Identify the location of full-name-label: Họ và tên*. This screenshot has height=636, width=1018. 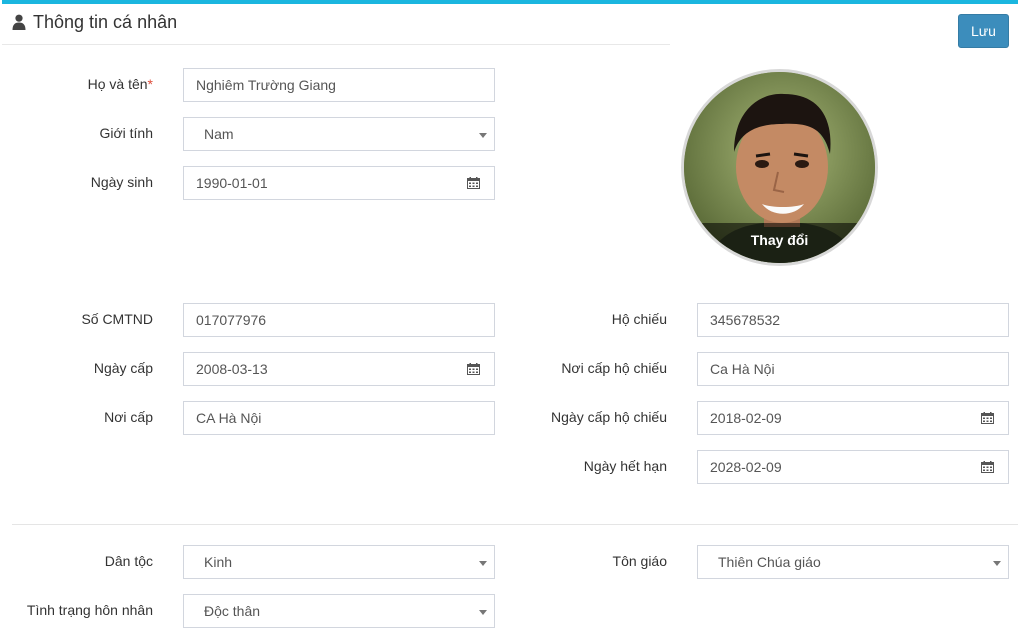
(120, 84).